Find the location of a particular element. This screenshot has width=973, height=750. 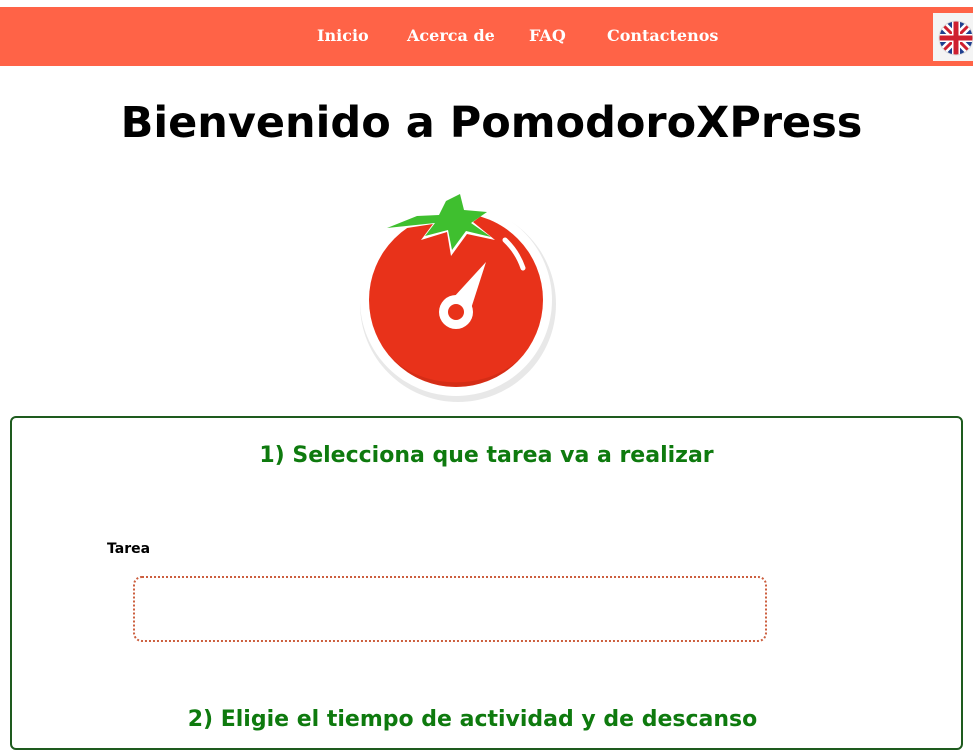

uk-flag-icon is located at coordinates (955, 38).